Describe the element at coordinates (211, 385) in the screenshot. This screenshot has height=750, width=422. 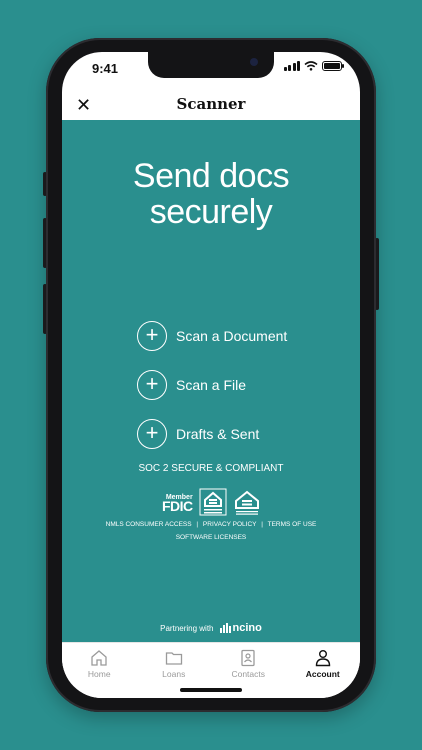
I see `scan-file-label: Scan a File` at that location.